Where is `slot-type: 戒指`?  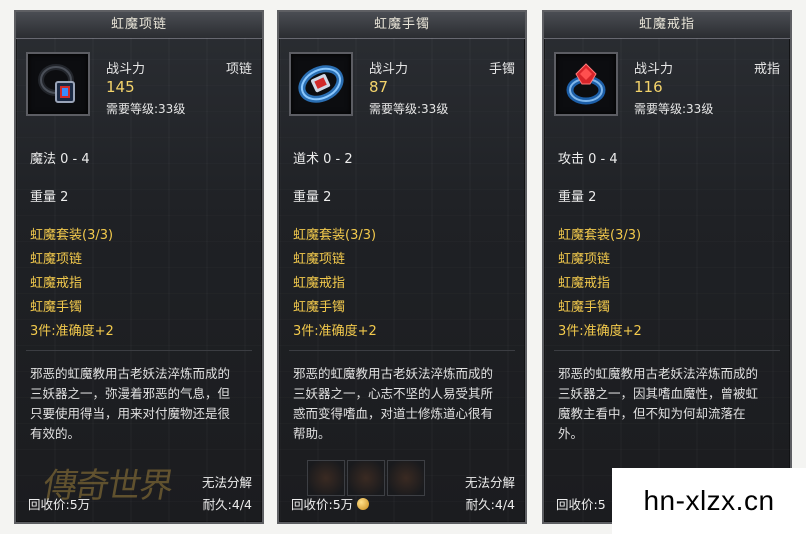 slot-type: 戒指 is located at coordinates (766, 69).